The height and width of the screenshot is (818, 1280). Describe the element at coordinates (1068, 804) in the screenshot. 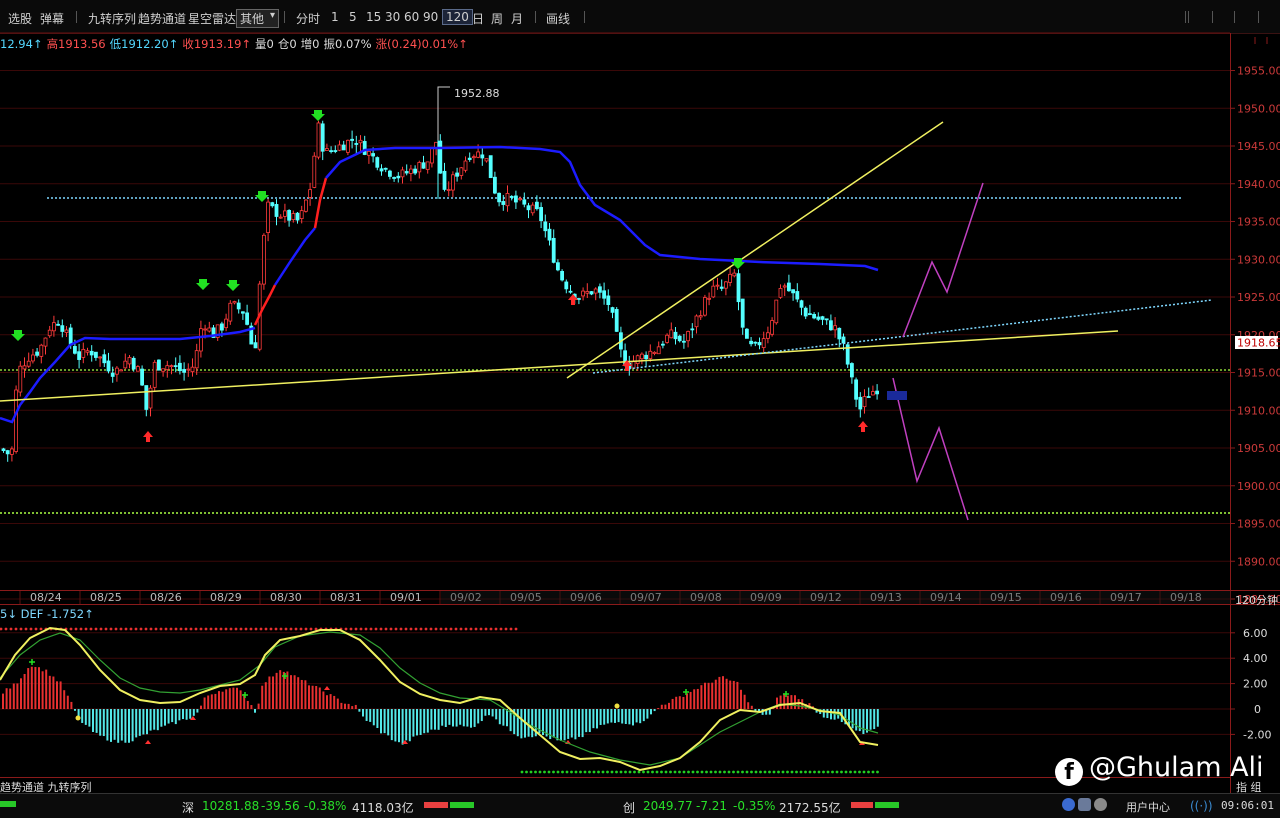

I see `connection-icon` at that location.